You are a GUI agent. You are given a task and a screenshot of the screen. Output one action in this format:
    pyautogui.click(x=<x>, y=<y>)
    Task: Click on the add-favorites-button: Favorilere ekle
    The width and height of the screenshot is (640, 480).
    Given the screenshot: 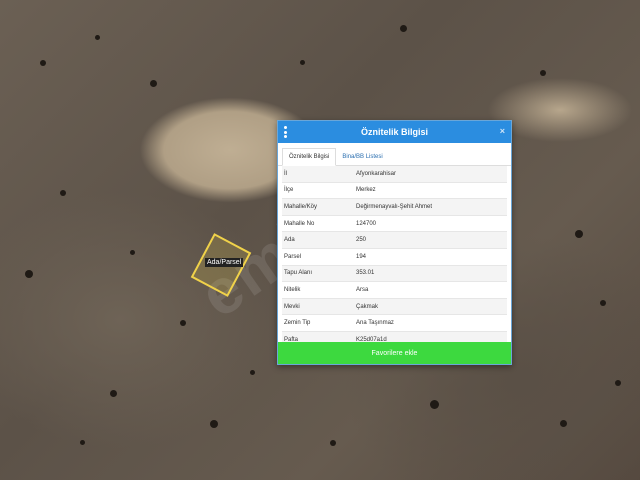 What is the action you would take?
    pyautogui.click(x=394, y=353)
    